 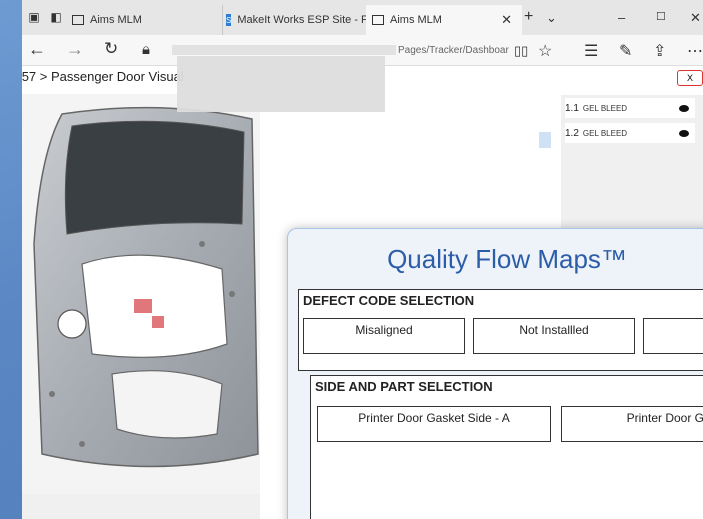 What do you see at coordinates (146, 49) in the screenshot?
I see `lock-icon: 🔒︎` at bounding box center [146, 49].